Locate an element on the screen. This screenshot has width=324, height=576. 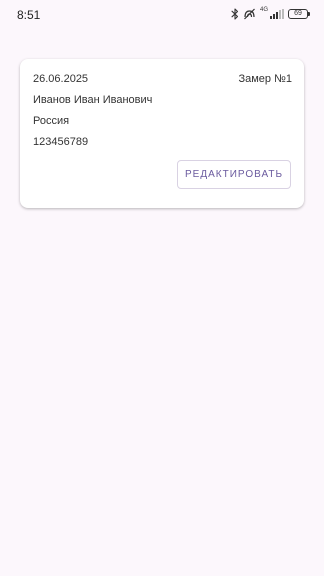
card-phone: 123456789 is located at coordinates (61, 142).